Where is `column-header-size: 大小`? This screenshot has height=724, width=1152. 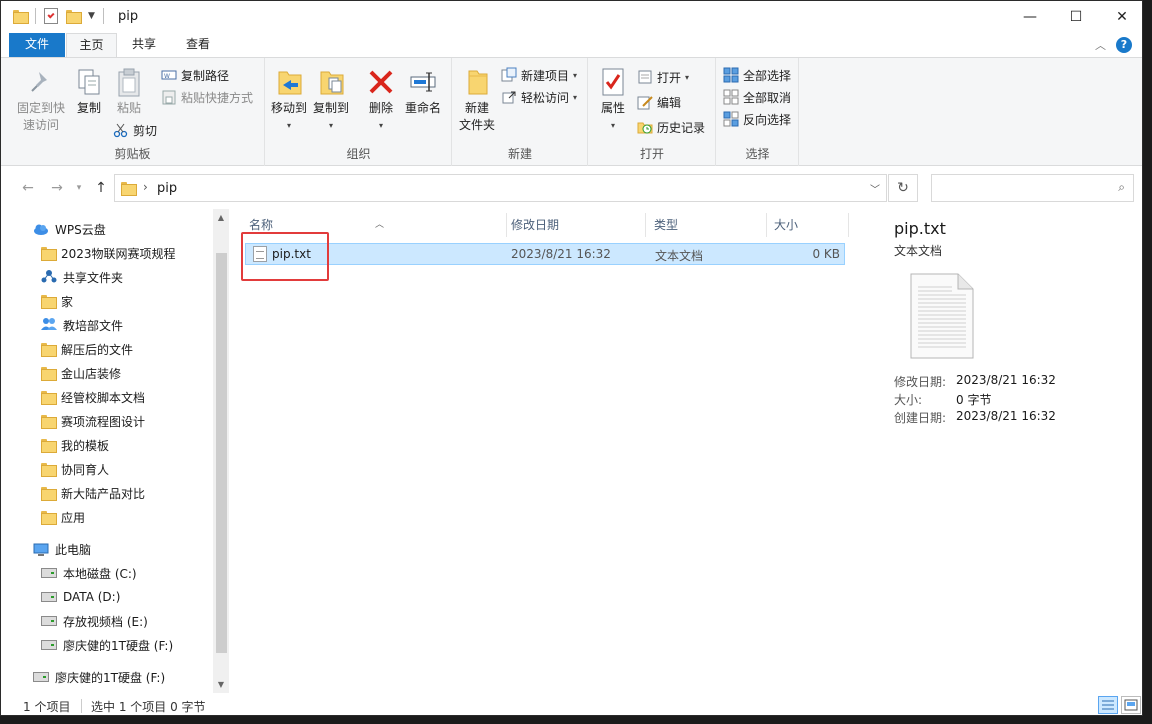 column-header-size: 大小 is located at coordinates (807, 225).